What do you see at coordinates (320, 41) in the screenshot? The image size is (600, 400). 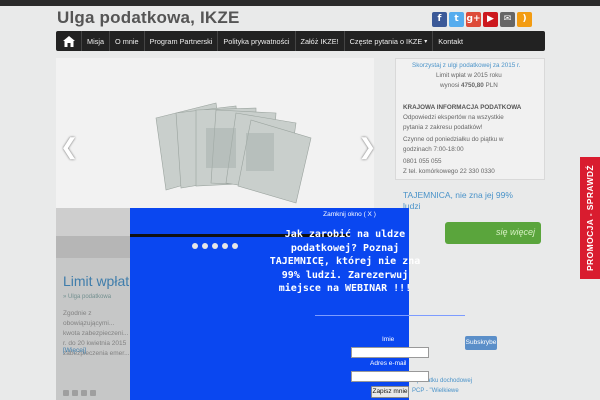 I see `nav-item-zaloz-ikze: Załóż IKZE!` at bounding box center [320, 41].